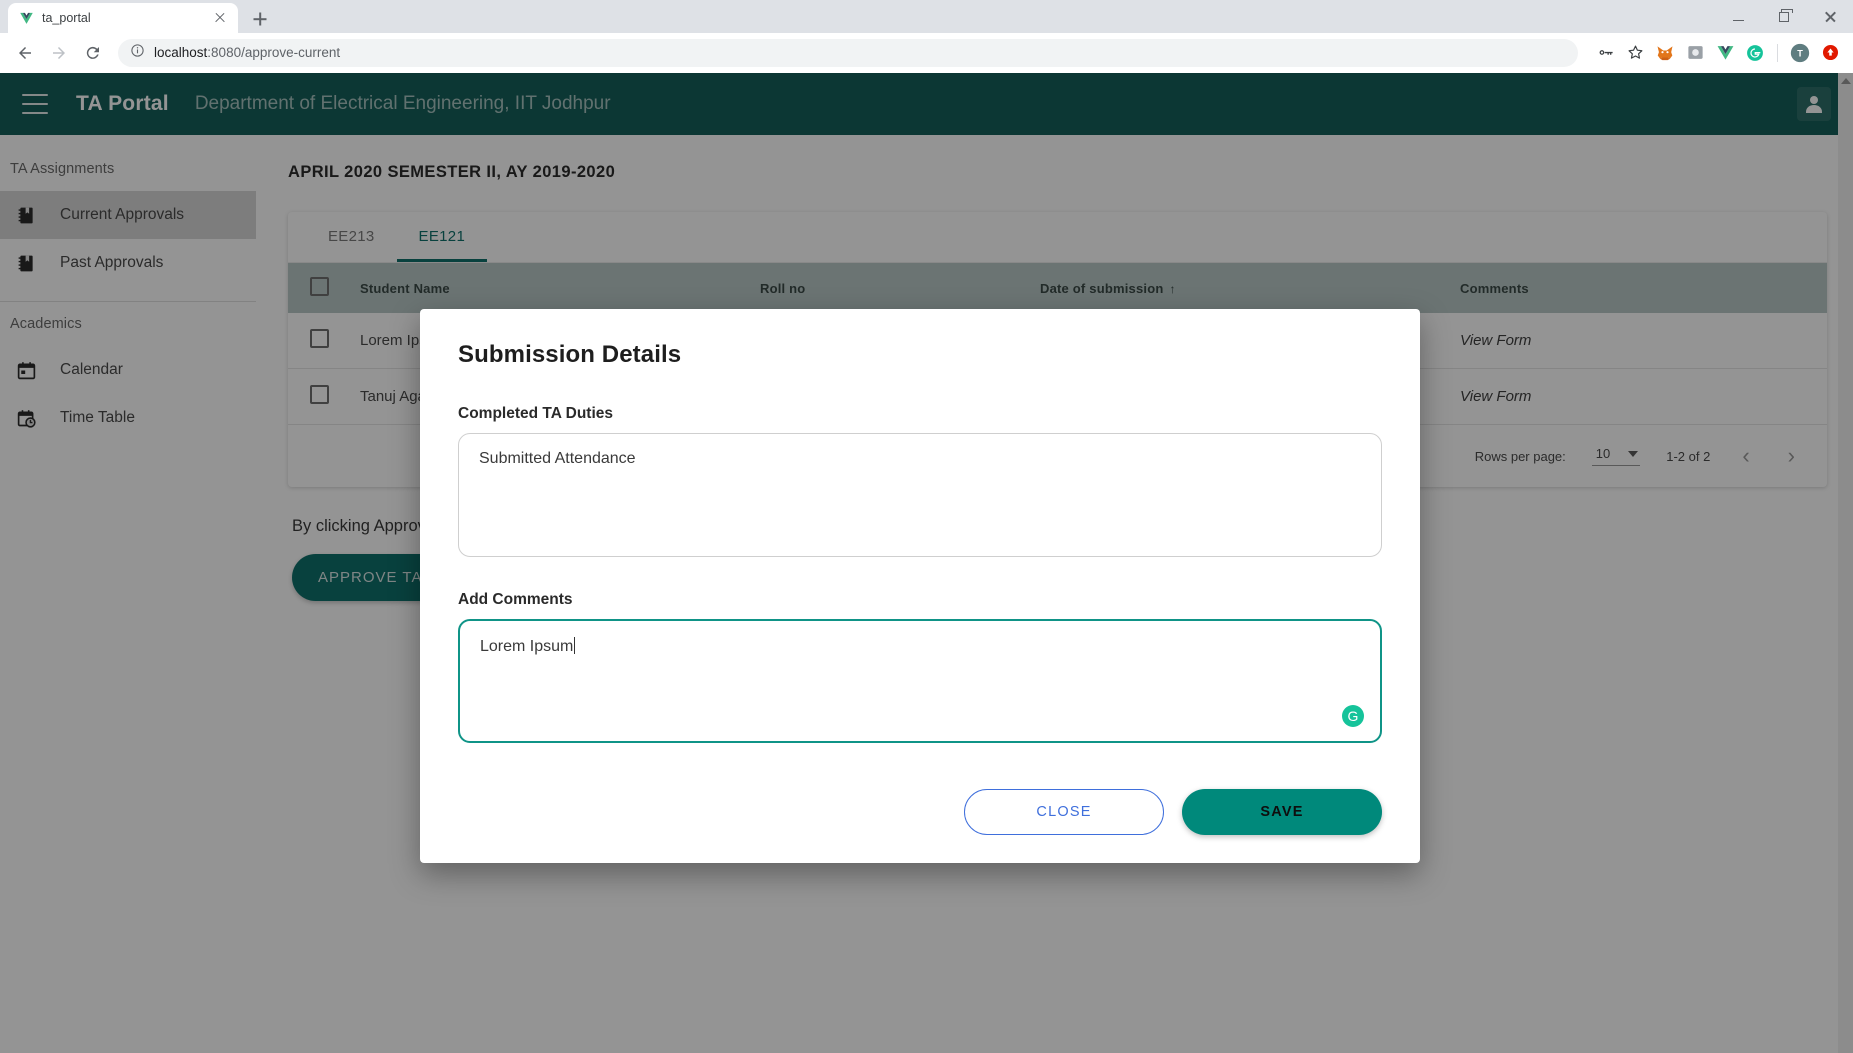 The width and height of the screenshot is (1853, 1053). What do you see at coordinates (220, 18) in the screenshot?
I see `tab-close-icon` at bounding box center [220, 18].